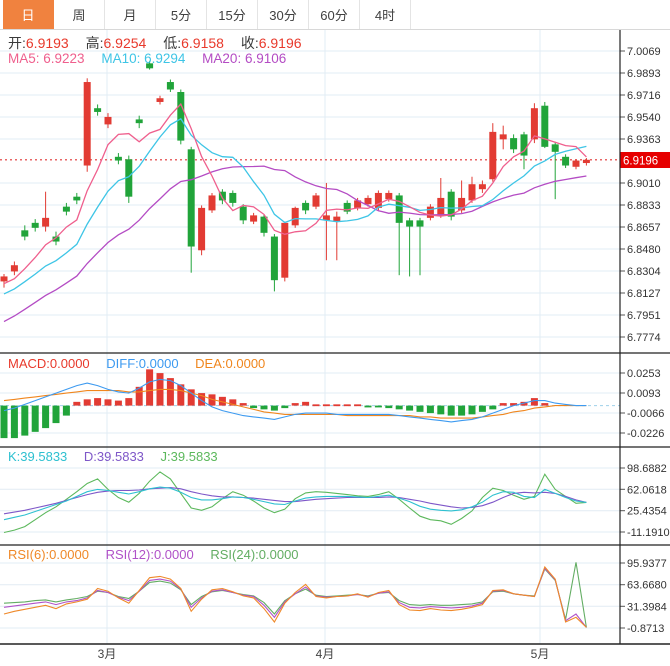 This screenshot has height=666, width=670. I want to click on svg-text: 6.9540, so click(644, 118).